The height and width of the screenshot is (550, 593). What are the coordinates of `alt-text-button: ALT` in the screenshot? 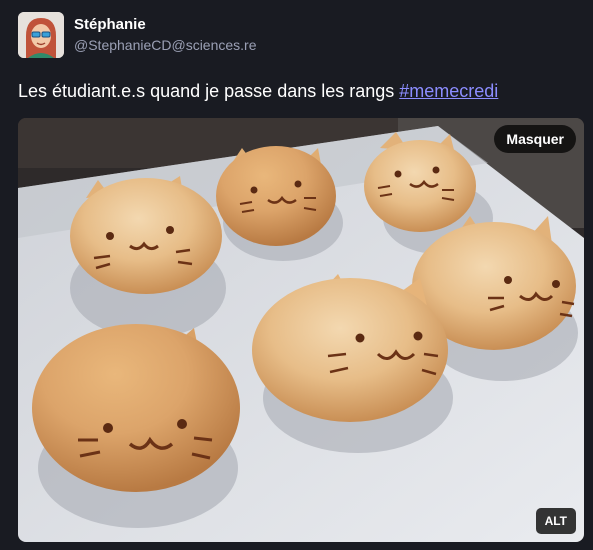 It's located at (555, 521).